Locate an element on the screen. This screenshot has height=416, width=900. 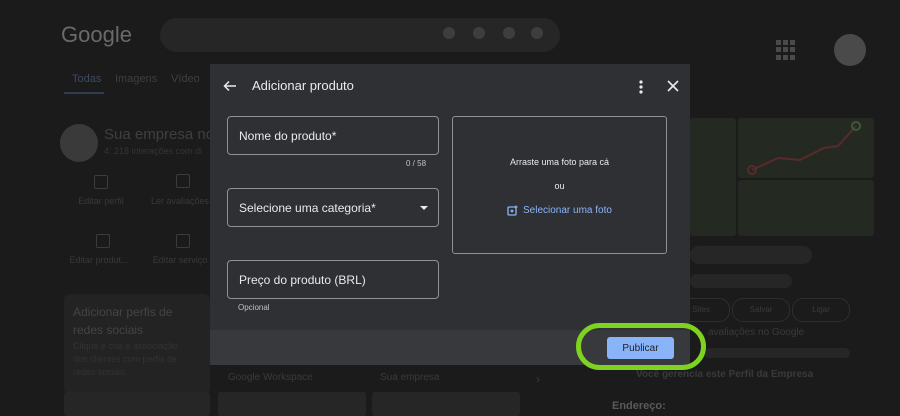
drag-photo-text: Arraste uma foto para cá is located at coordinates (559, 162).